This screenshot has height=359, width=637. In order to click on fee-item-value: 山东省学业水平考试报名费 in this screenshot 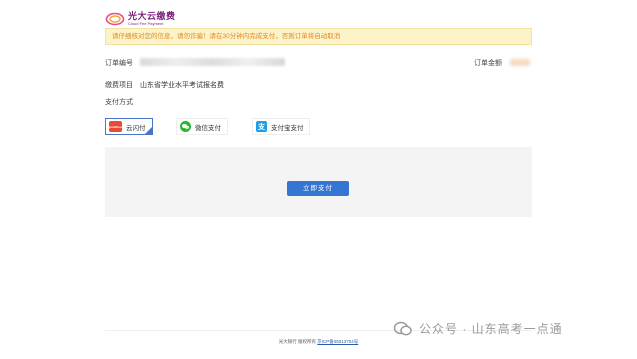, I will do `click(182, 85)`.